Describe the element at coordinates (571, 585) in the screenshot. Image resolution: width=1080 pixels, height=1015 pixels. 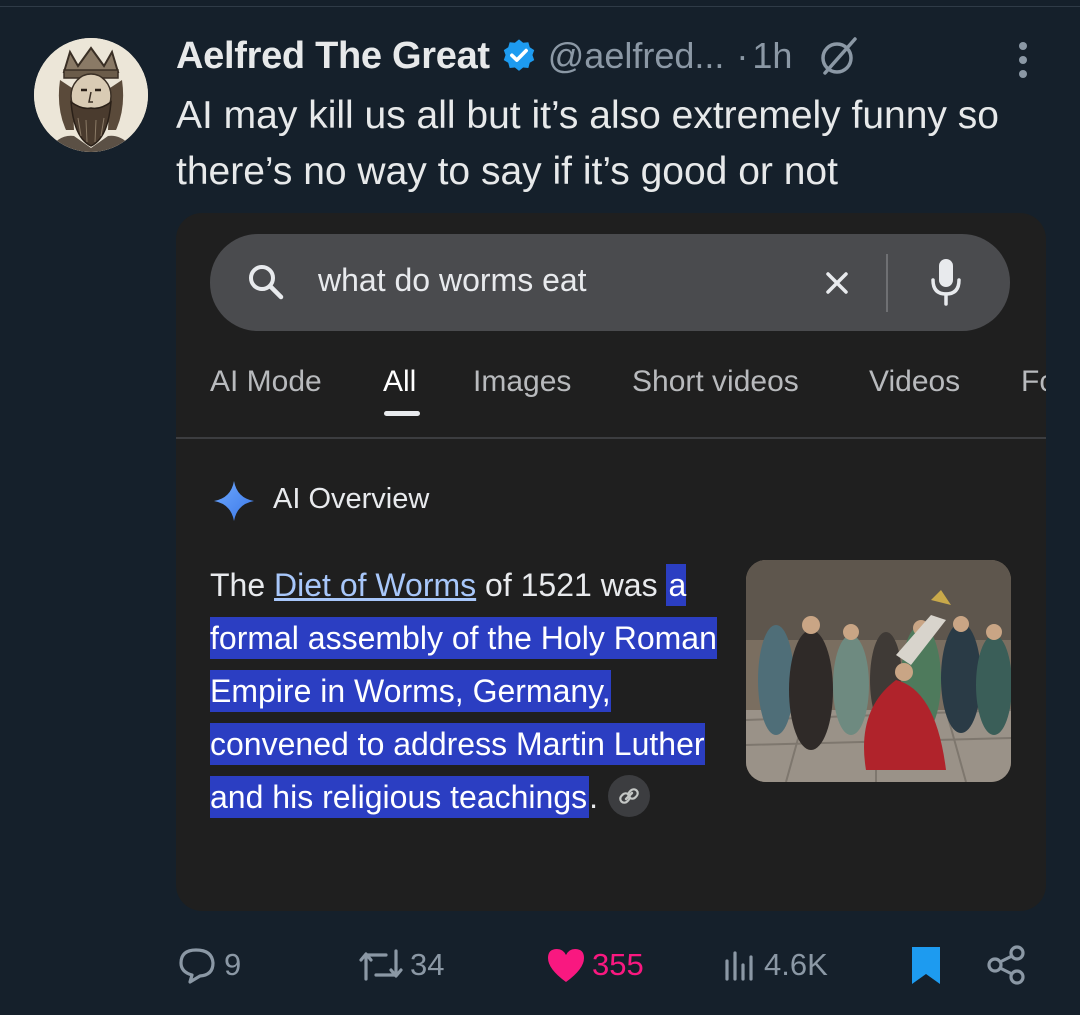
I see `answer-mid: of 1521 was` at that location.